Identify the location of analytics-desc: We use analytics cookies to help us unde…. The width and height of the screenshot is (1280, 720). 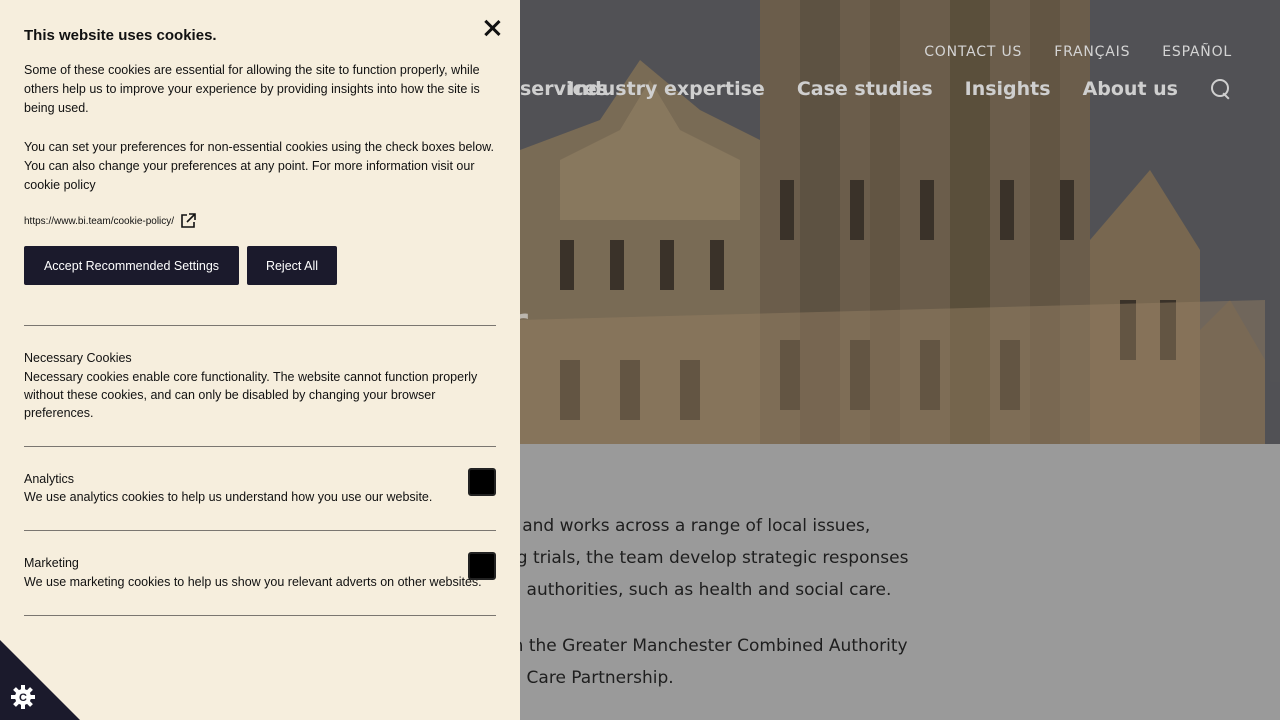
(228, 497).